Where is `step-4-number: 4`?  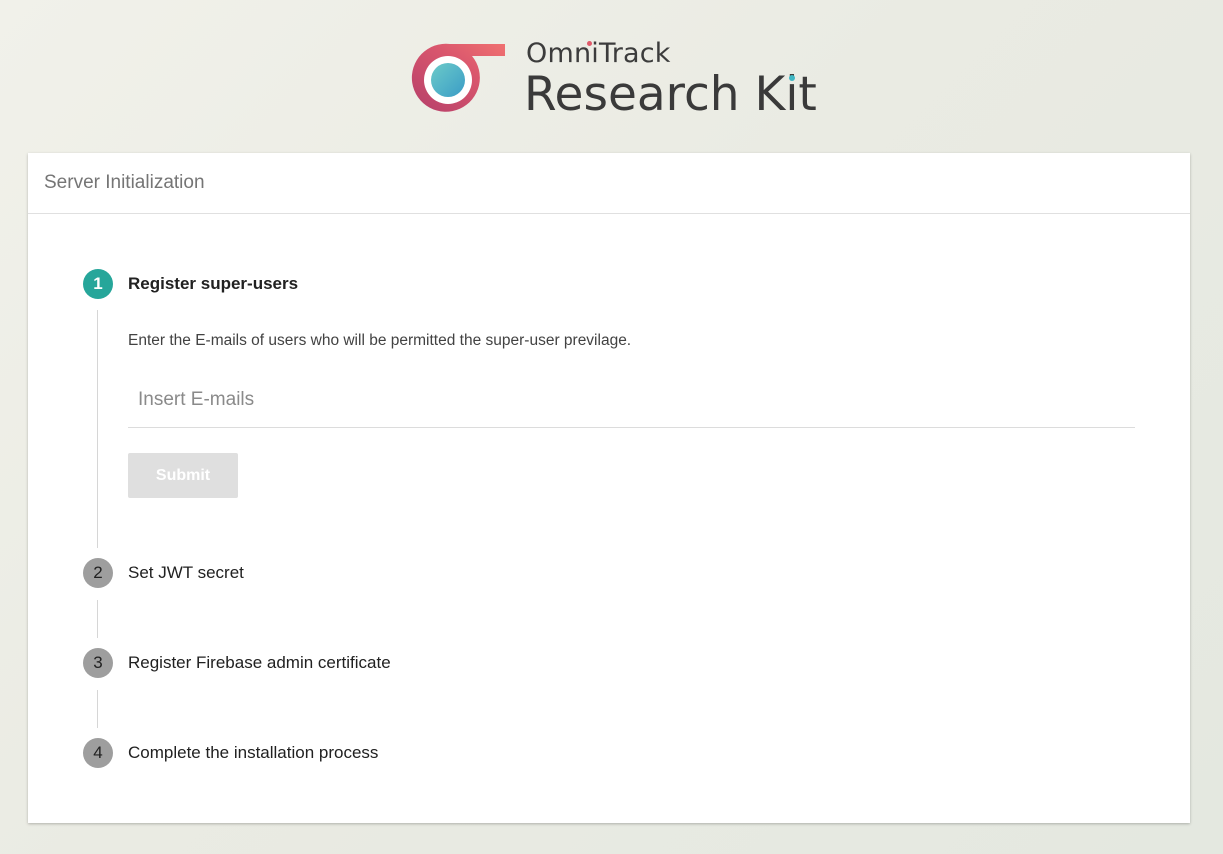
step-4-number: 4 is located at coordinates (98, 753).